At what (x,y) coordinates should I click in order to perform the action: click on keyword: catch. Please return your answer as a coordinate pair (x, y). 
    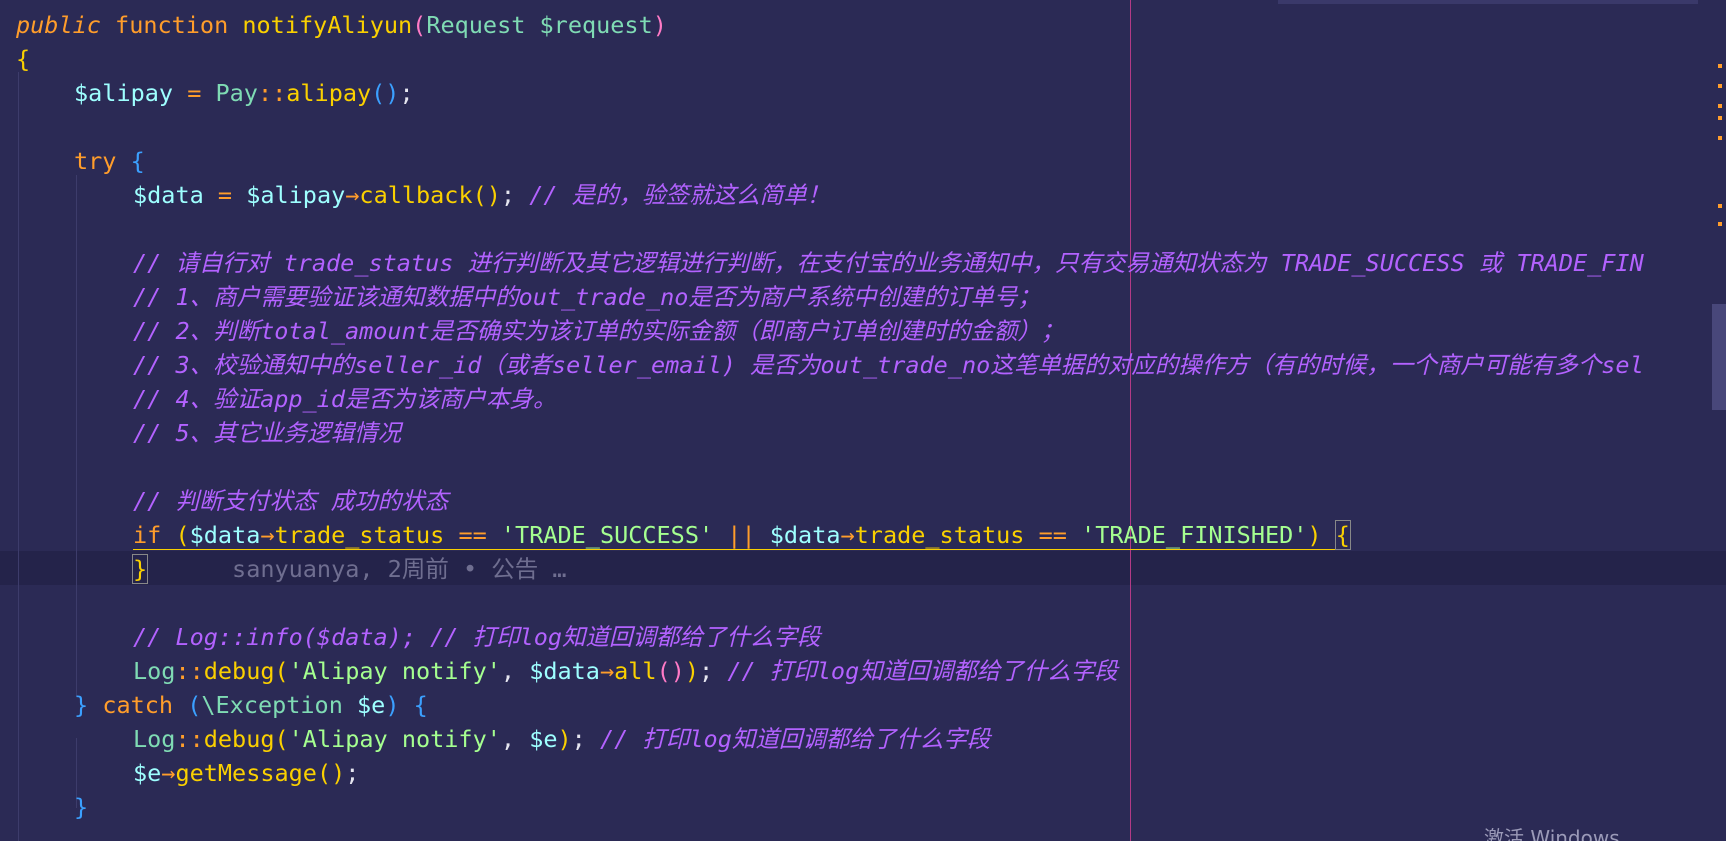
    Looking at the image, I should click on (138, 705).